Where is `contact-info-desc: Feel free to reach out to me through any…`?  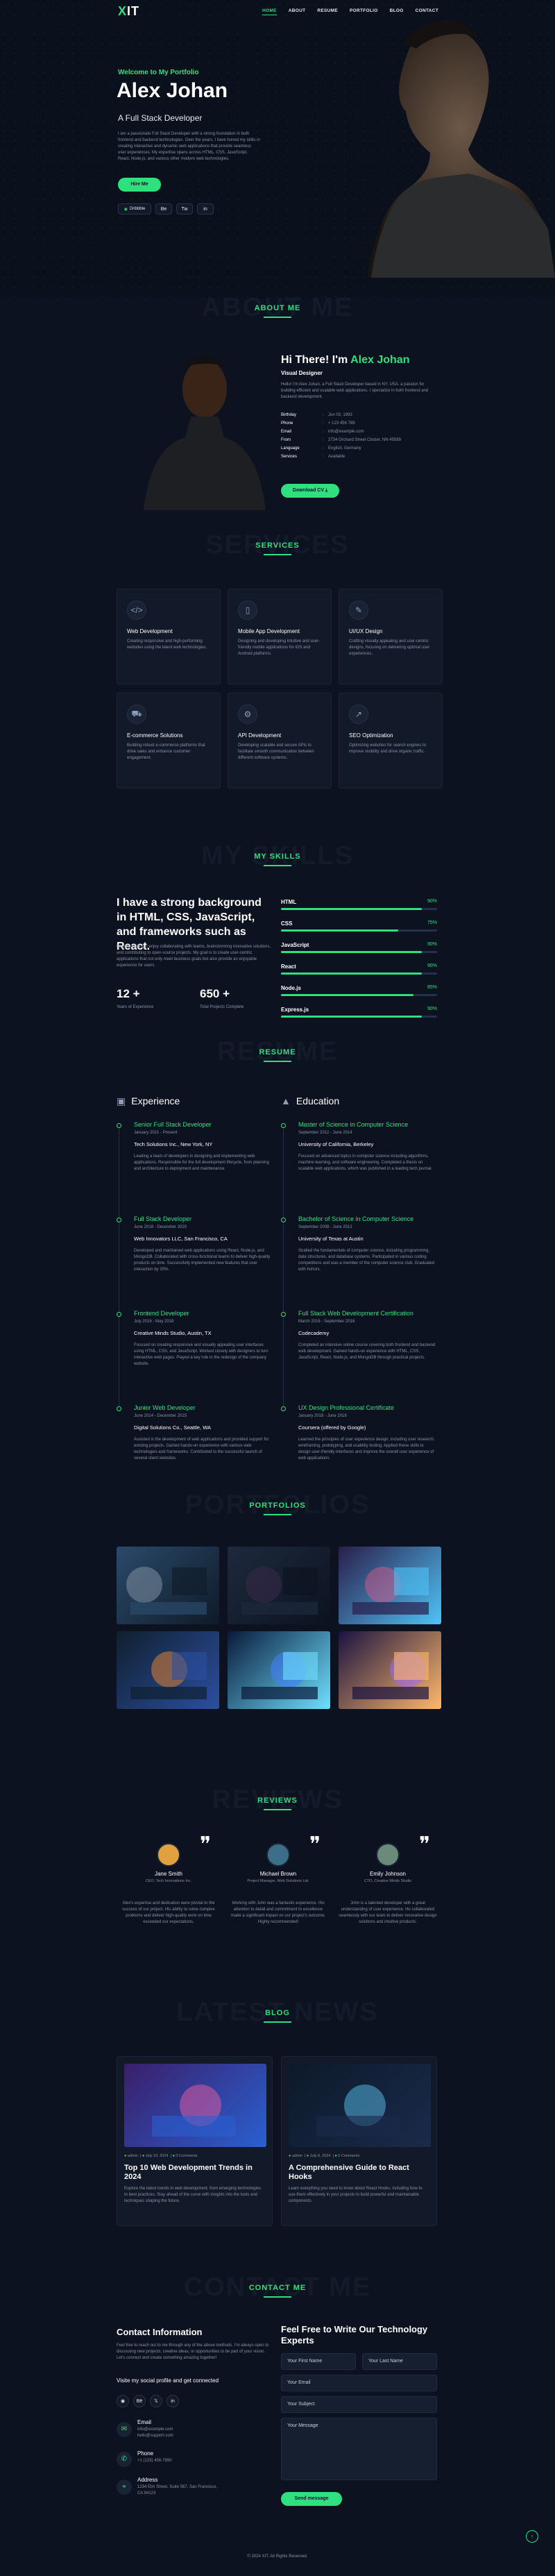 contact-info-desc: Feel free to reach out to me through any… is located at coordinates (193, 2351).